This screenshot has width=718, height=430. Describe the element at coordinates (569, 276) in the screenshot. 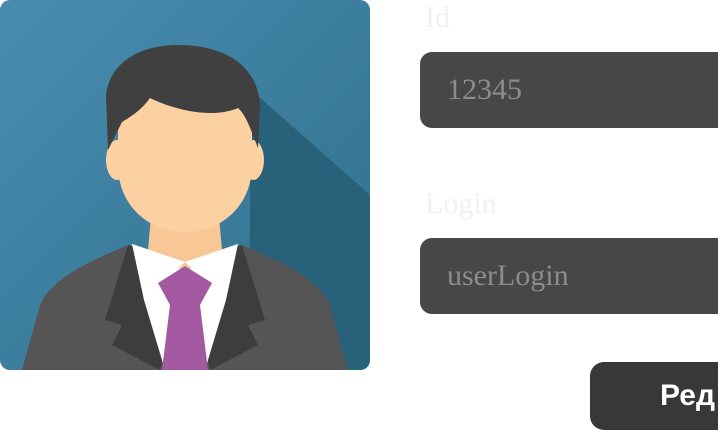

I see `login-field` at that location.